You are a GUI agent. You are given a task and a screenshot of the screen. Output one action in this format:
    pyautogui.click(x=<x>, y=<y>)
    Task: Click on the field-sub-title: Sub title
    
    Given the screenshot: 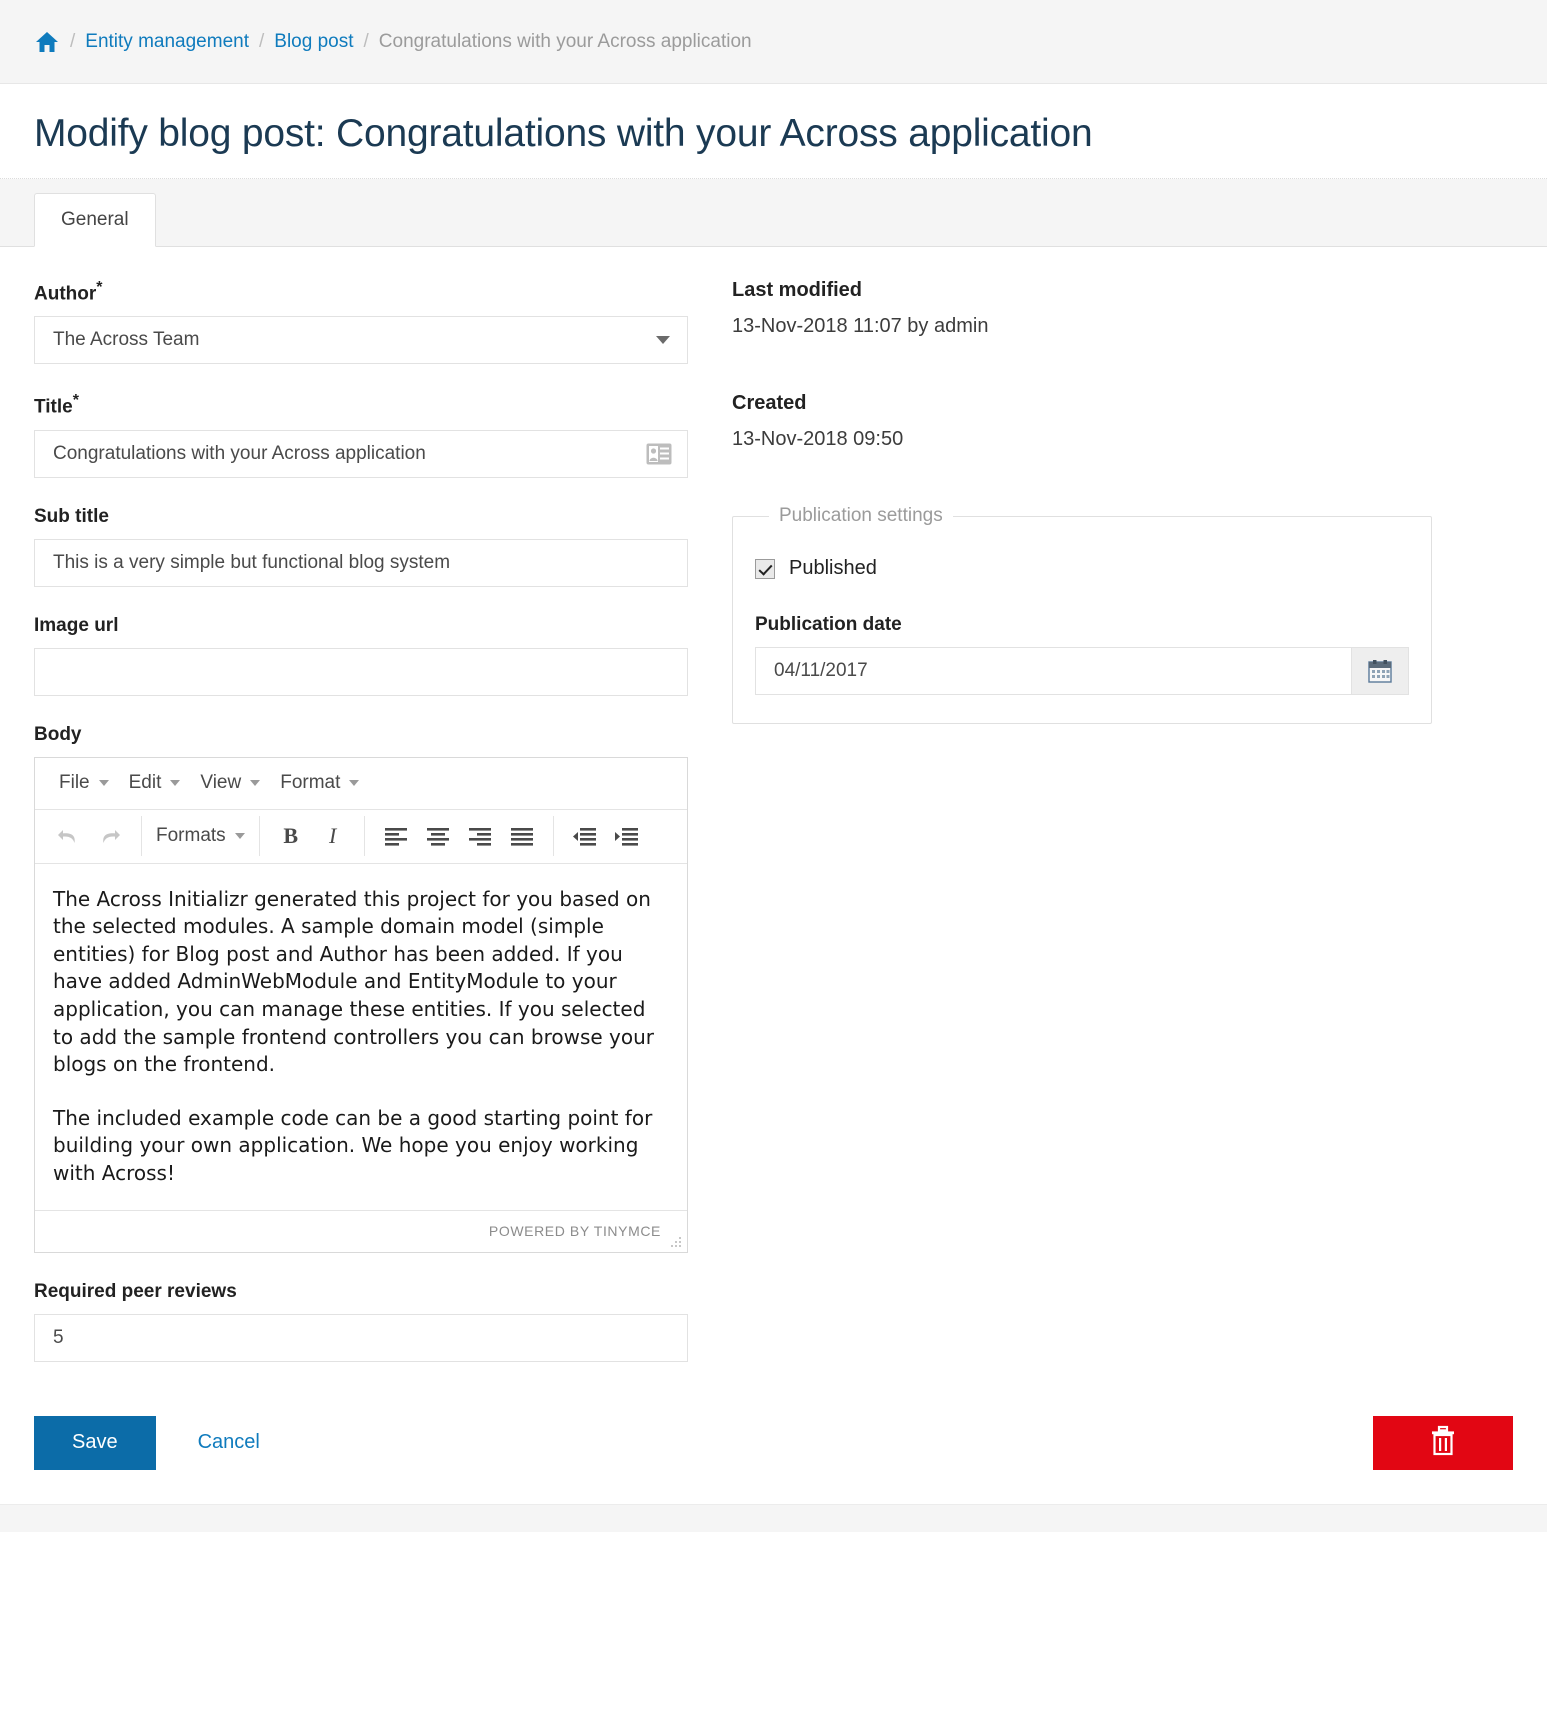 What is the action you would take?
    pyautogui.click(x=361, y=546)
    